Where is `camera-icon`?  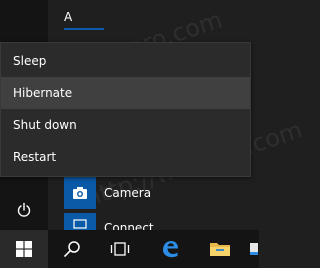
camera-icon is located at coordinates (80, 193).